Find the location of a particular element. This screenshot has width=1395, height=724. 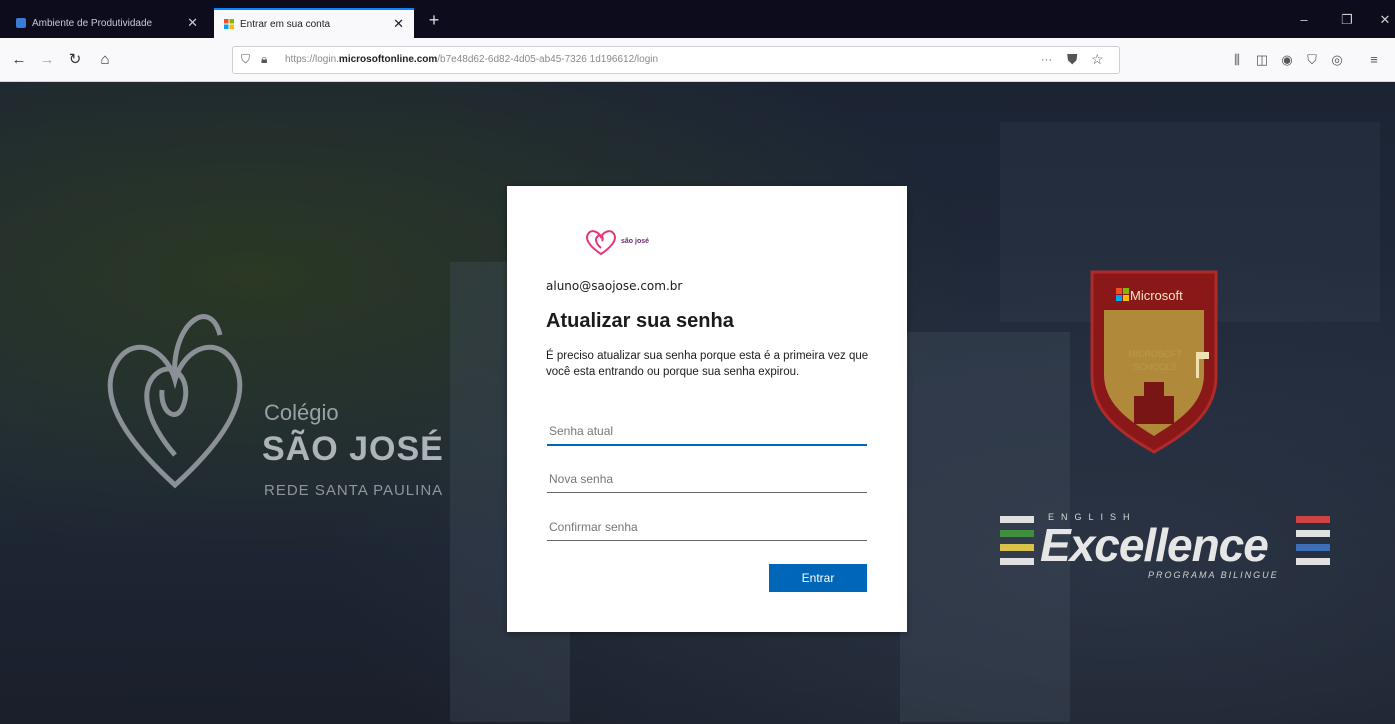

url-domain: microsoftonline.com is located at coordinates (388, 59).